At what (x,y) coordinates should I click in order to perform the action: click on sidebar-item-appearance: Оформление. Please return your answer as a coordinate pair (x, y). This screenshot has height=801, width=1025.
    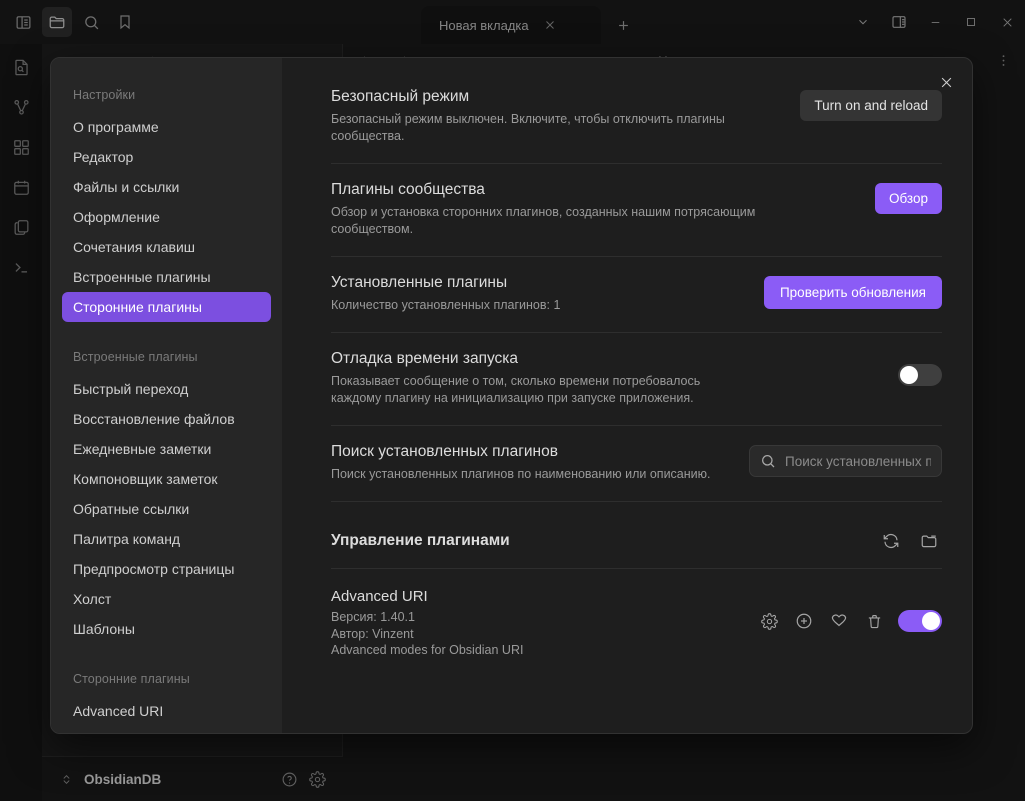
    Looking at the image, I should click on (166, 217).